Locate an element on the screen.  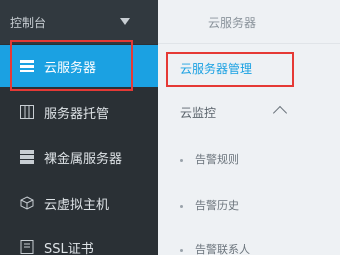
sidebar-item-ssl: SSL证书 is located at coordinates (79, 247).